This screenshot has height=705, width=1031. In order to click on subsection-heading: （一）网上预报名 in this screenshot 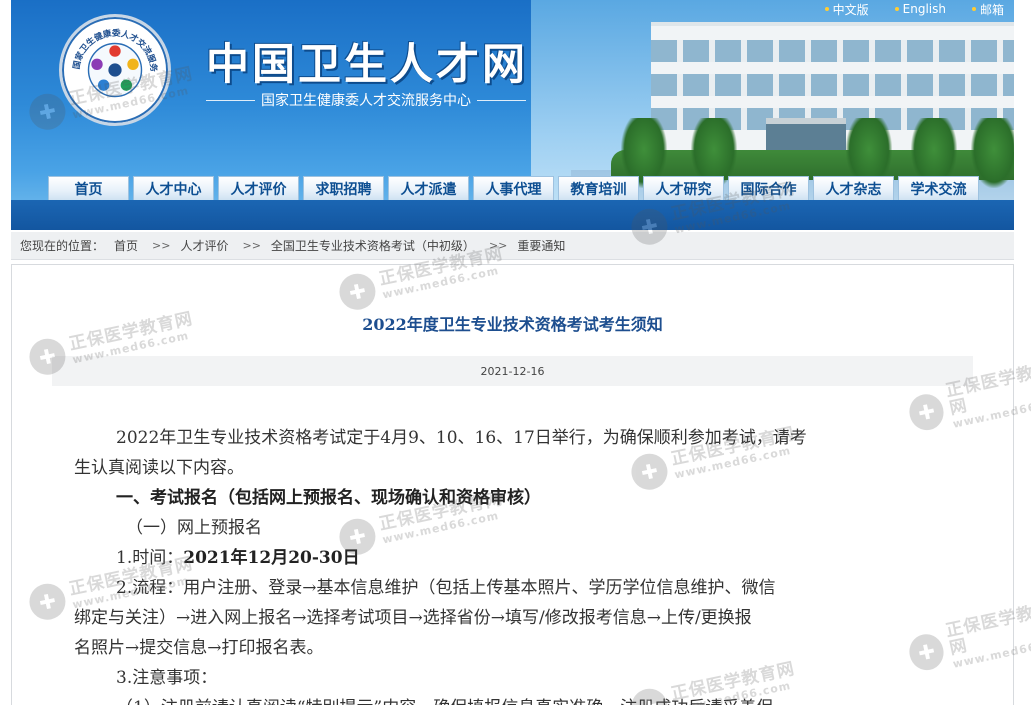, I will do `click(194, 528)`.